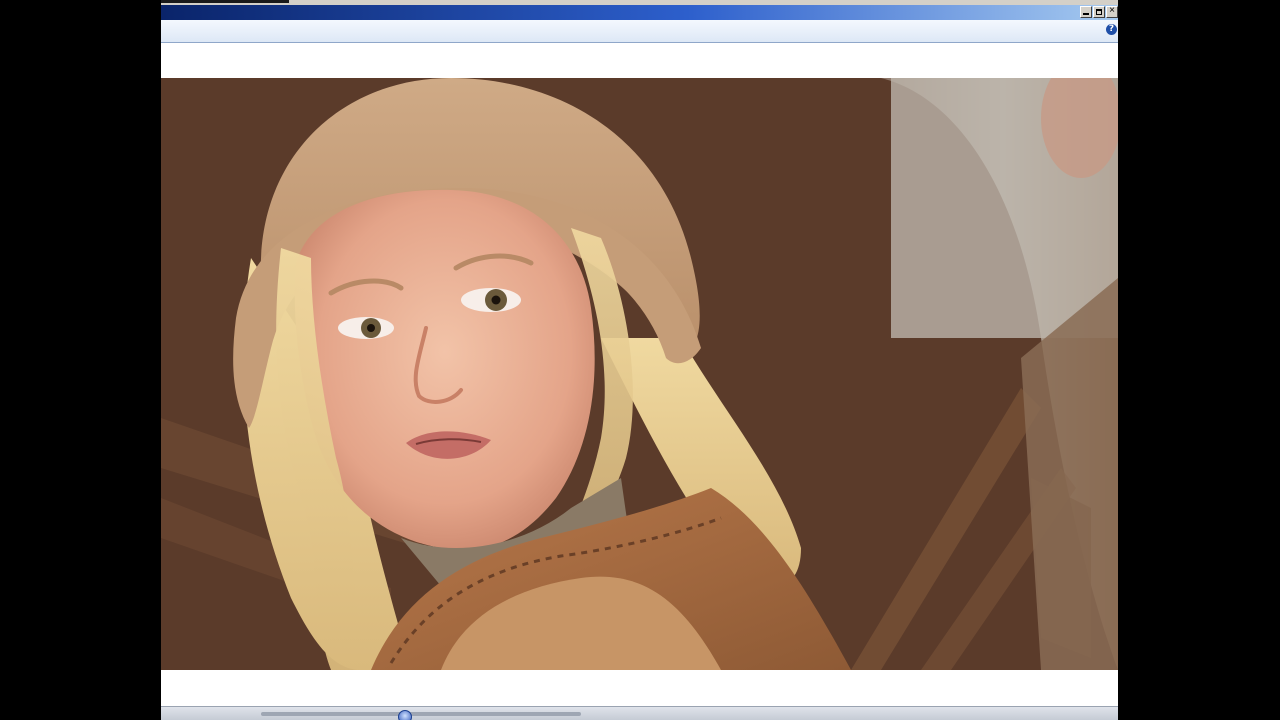 The height and width of the screenshot is (720, 1280). I want to click on seek-thumb, so click(405, 715).